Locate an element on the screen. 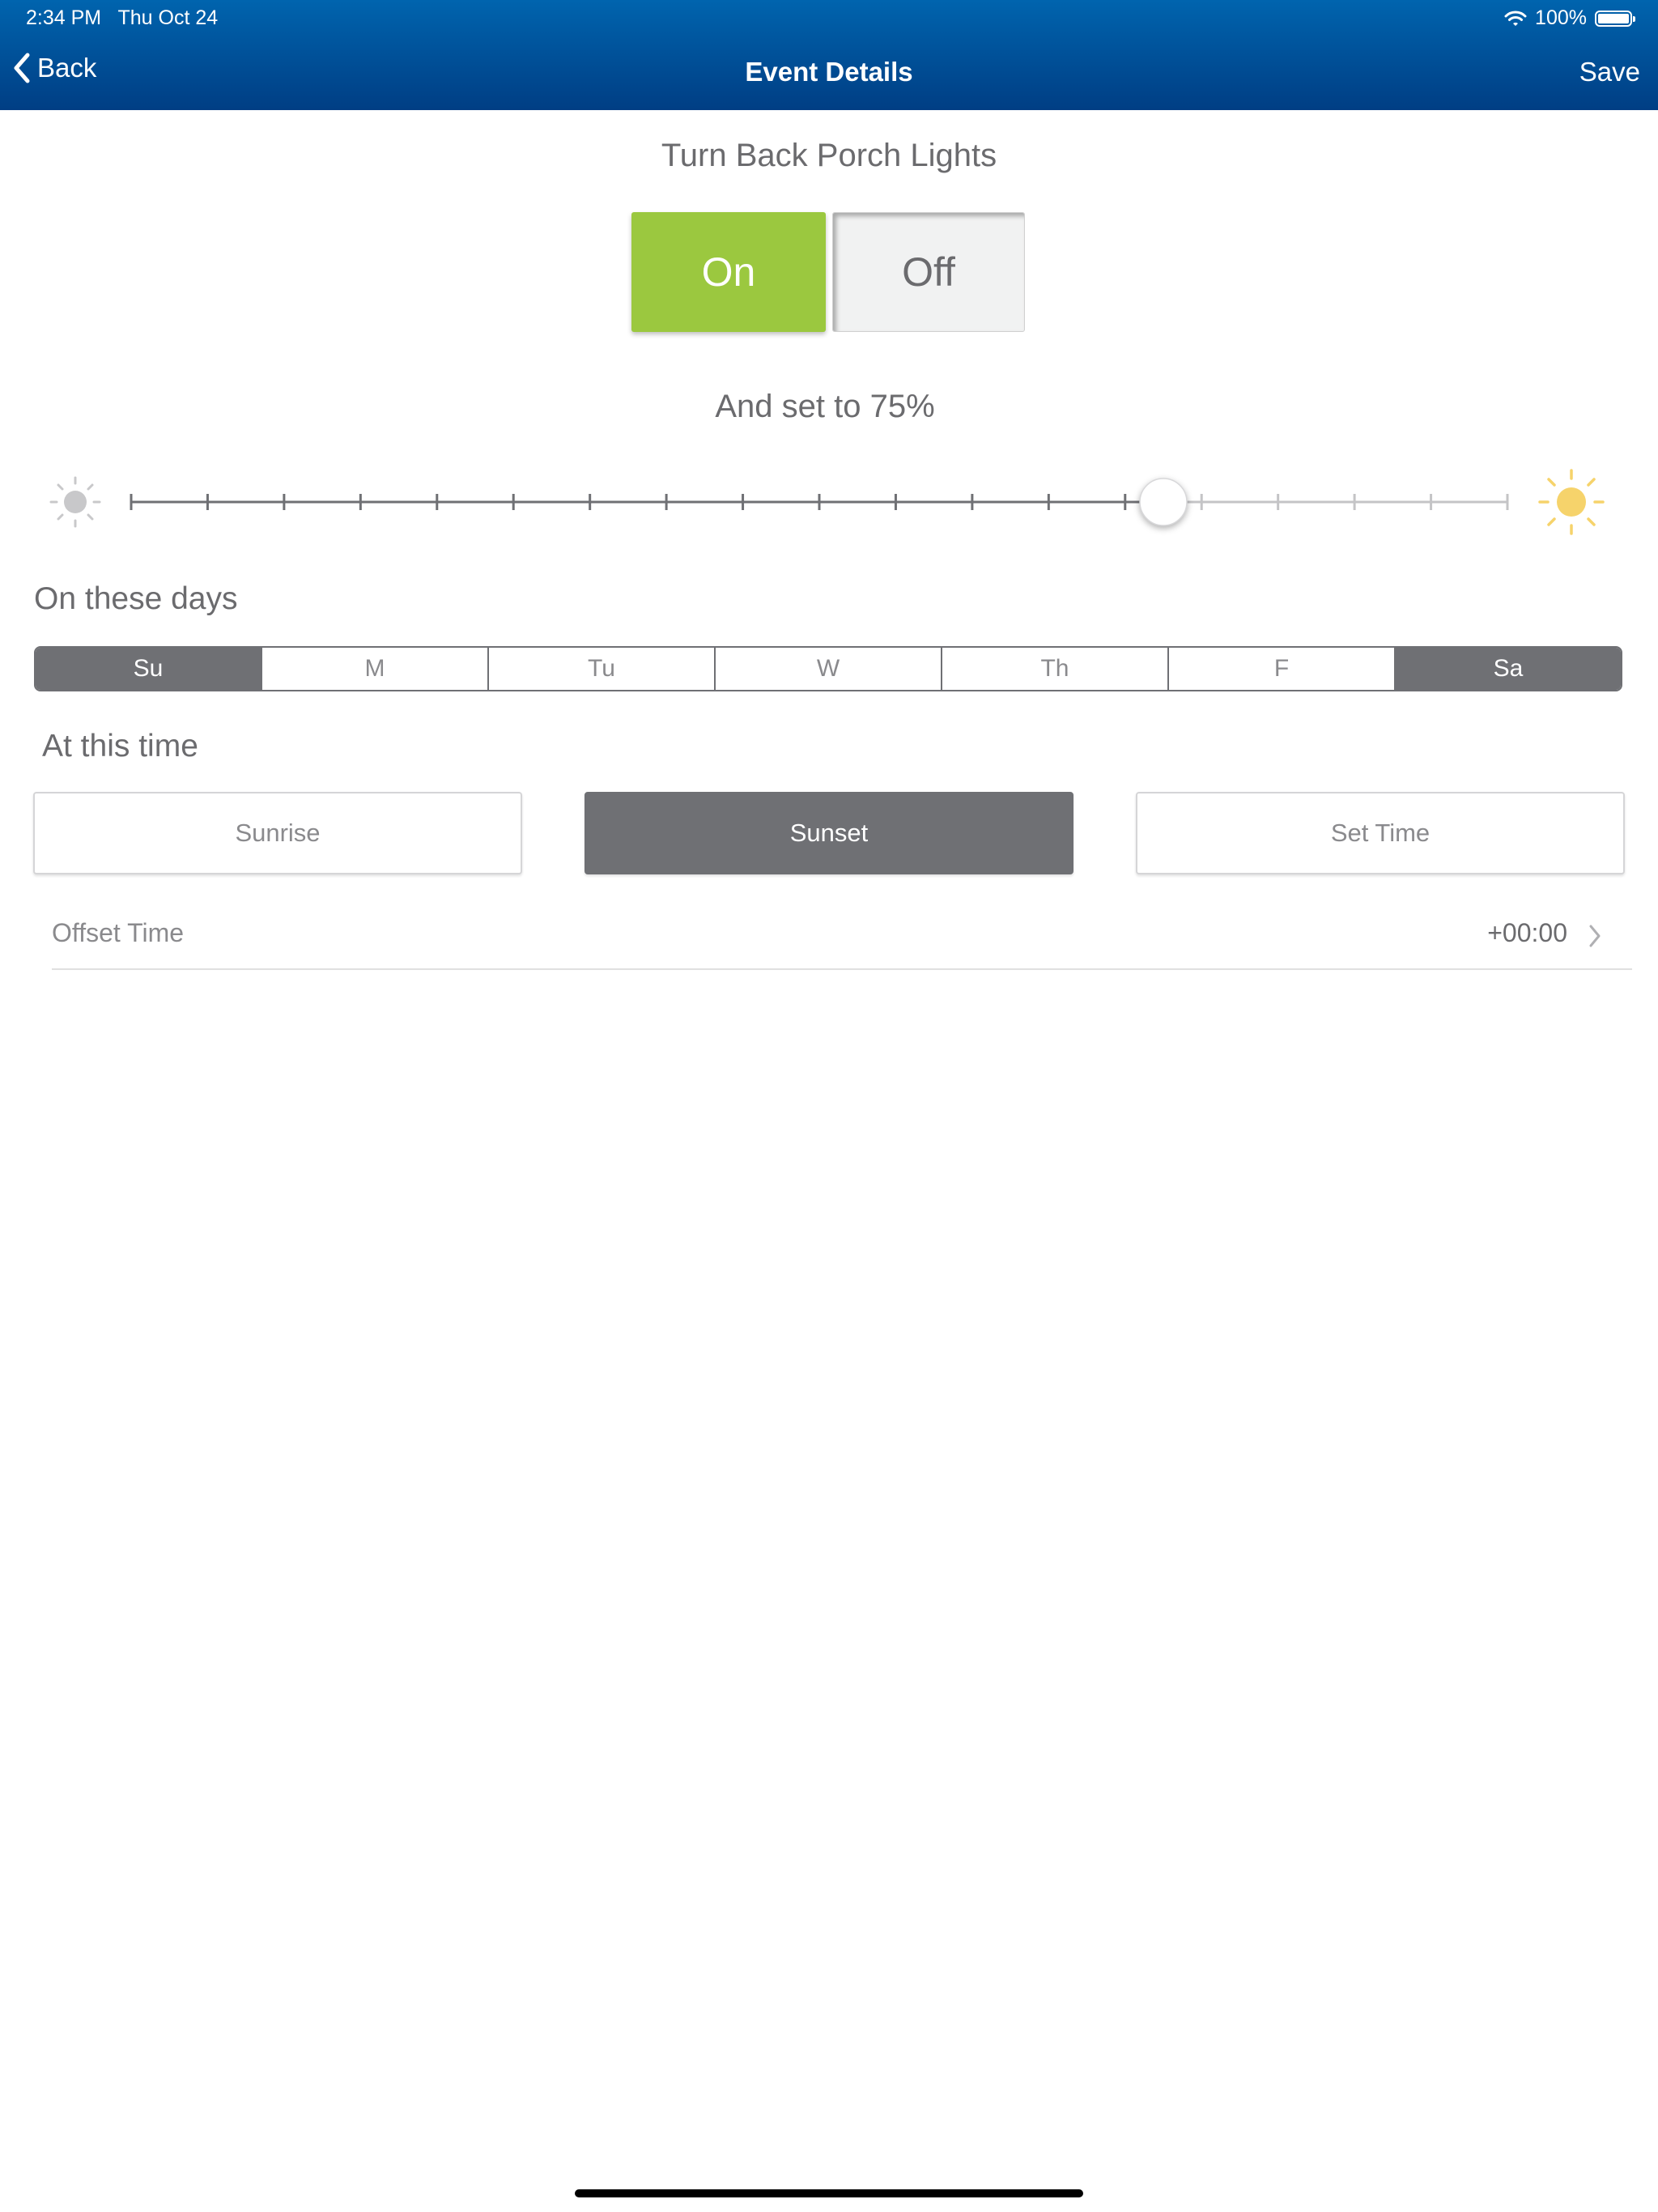  brightness-slider is located at coordinates (829, 502).